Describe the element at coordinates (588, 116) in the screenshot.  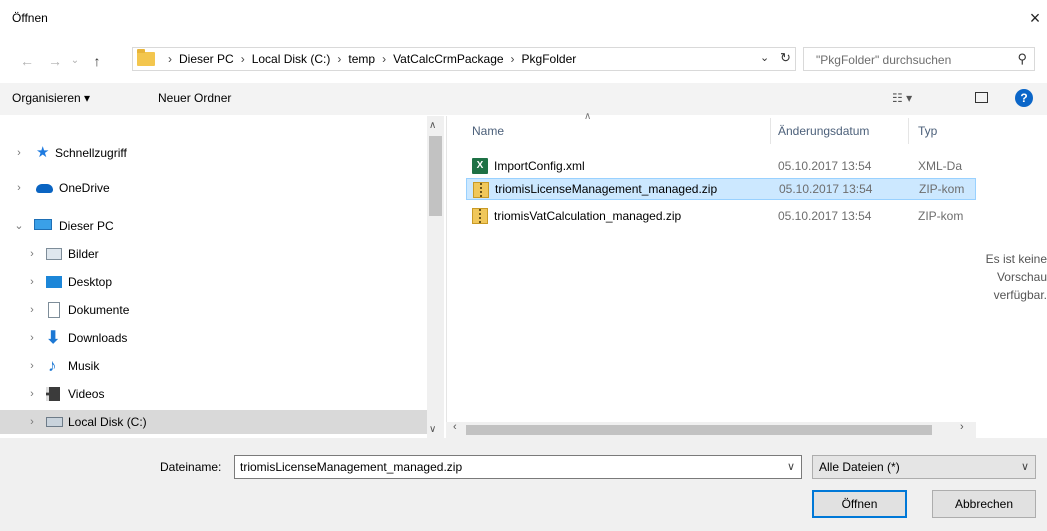
I see `sort-ascending-icon: ∧` at that location.